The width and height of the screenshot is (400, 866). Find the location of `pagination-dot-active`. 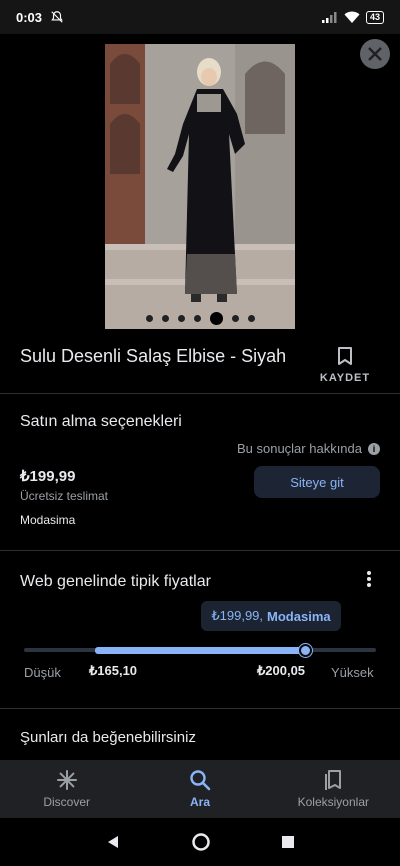

pagination-dot-active is located at coordinates (216, 318).